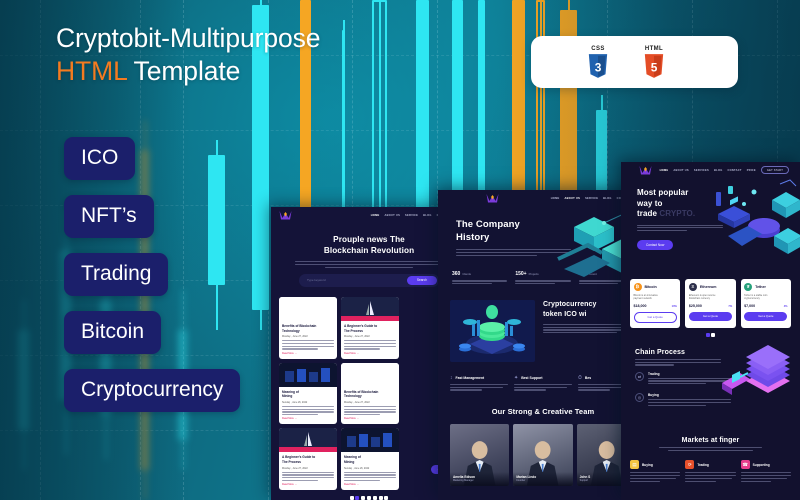  What do you see at coordinates (369, 264) in the screenshot?
I see `mock-left-hero-desc` at bounding box center [369, 264].